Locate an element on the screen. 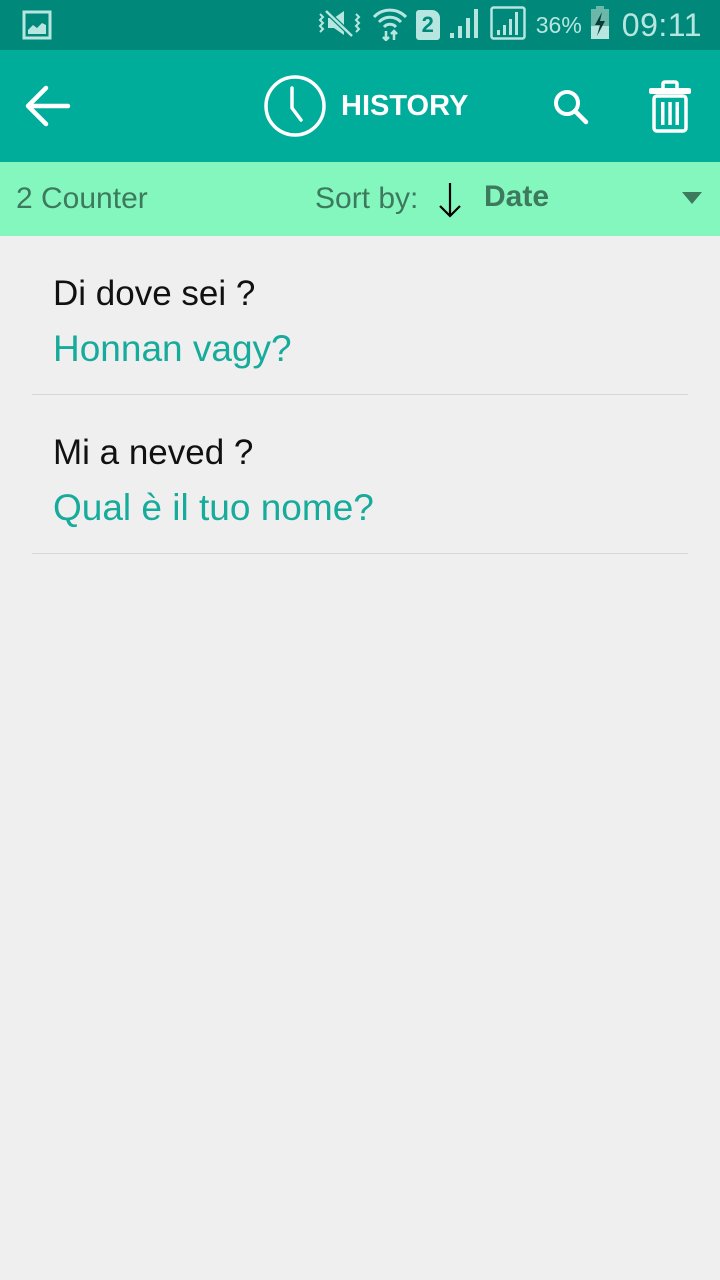  sort-field-value: Date is located at coordinates (517, 196).